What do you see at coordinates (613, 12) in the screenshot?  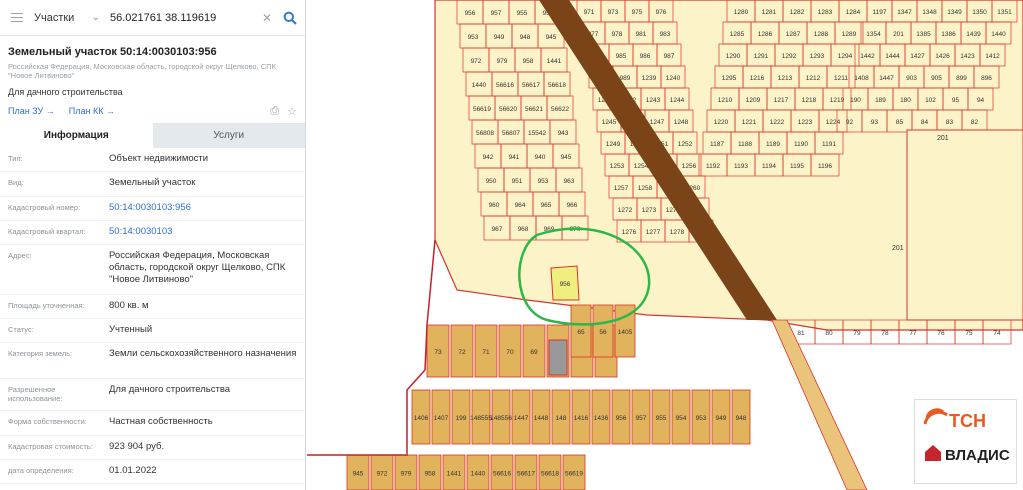 I see `parcel-label: 973` at bounding box center [613, 12].